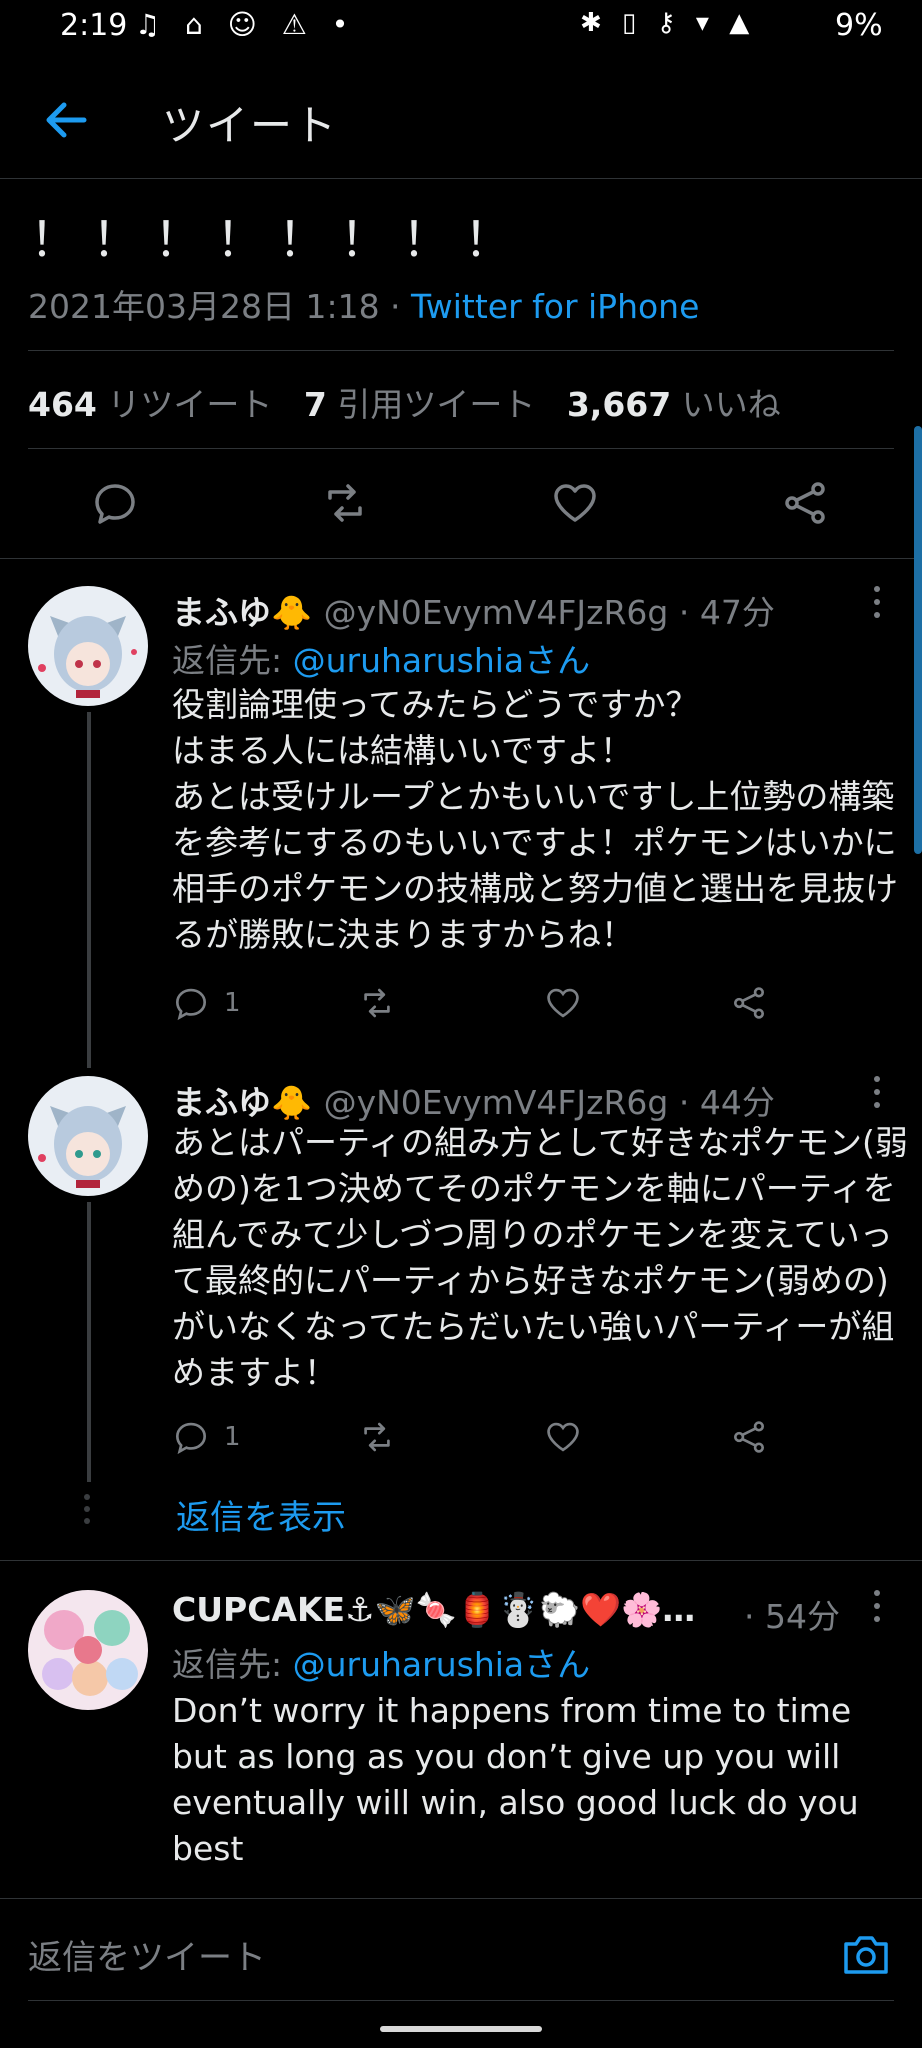 The image size is (922, 2048). Describe the element at coordinates (461, 119) in the screenshot. I see `top-app-bar: ツイート` at that location.